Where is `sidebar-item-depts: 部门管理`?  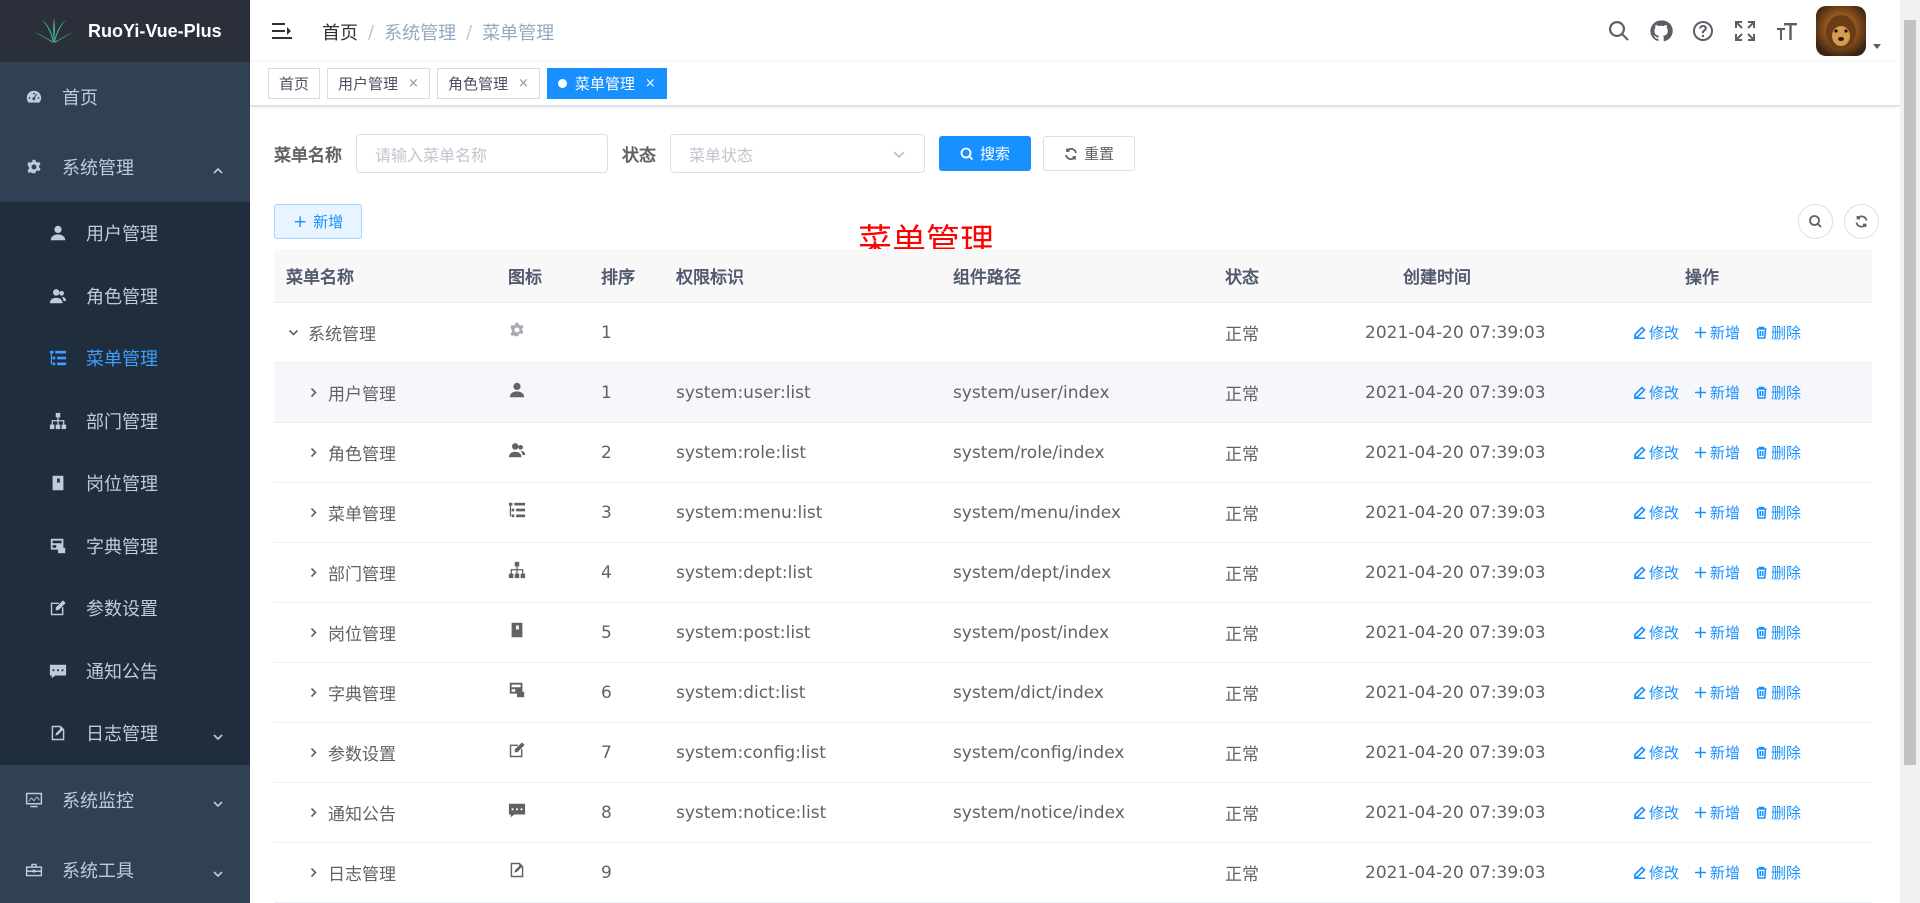 sidebar-item-depts: 部门管理 is located at coordinates (125, 421).